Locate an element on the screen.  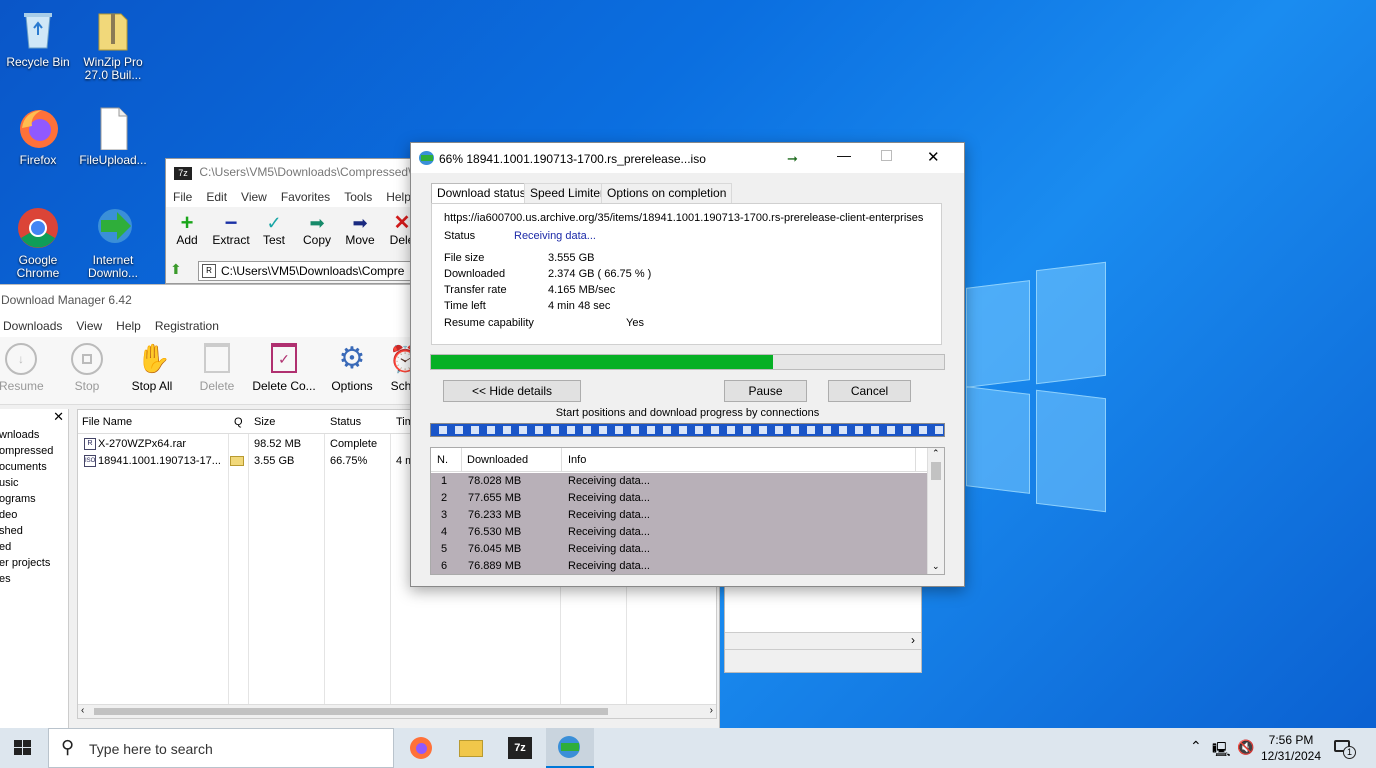
category-documents: ocuments is located at coordinates (26, 467).